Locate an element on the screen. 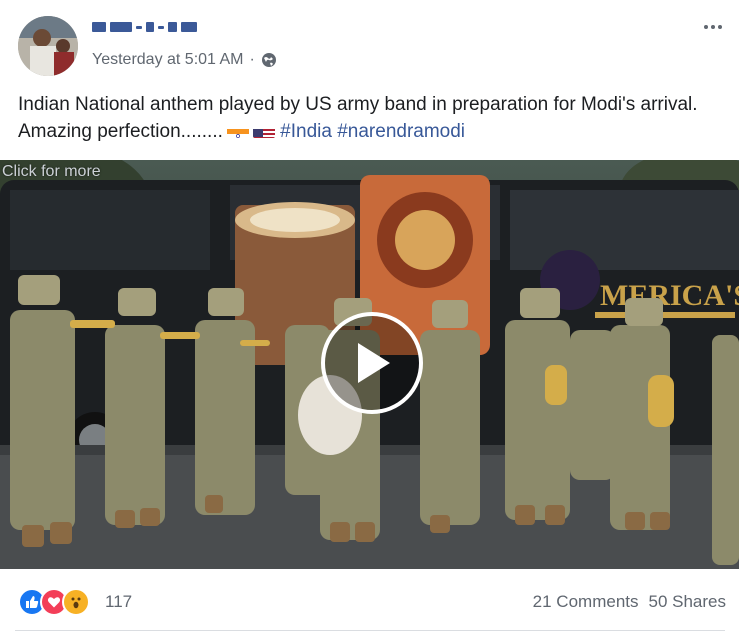 The width and height of the screenshot is (739, 632). play-button is located at coordinates (372, 363).